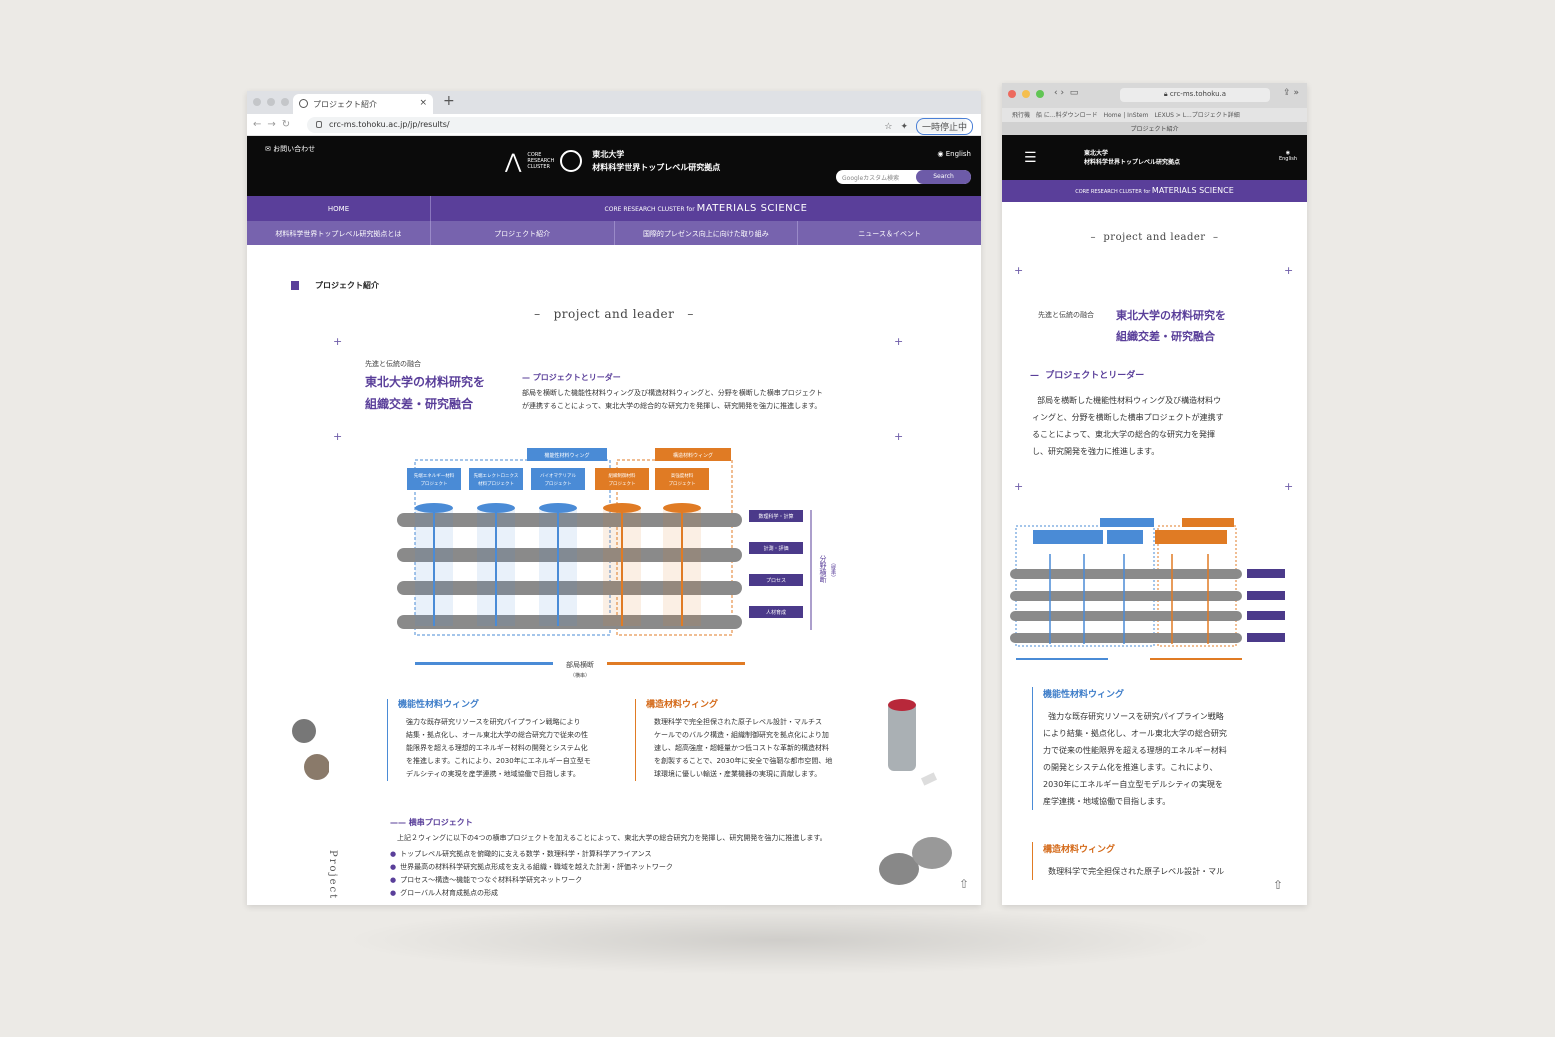 The width and height of the screenshot is (1555, 1037). Describe the element at coordinates (656, 161) in the screenshot. I see `site-title: 東北大学 材料科学世界トップレベル研究拠点` at that location.